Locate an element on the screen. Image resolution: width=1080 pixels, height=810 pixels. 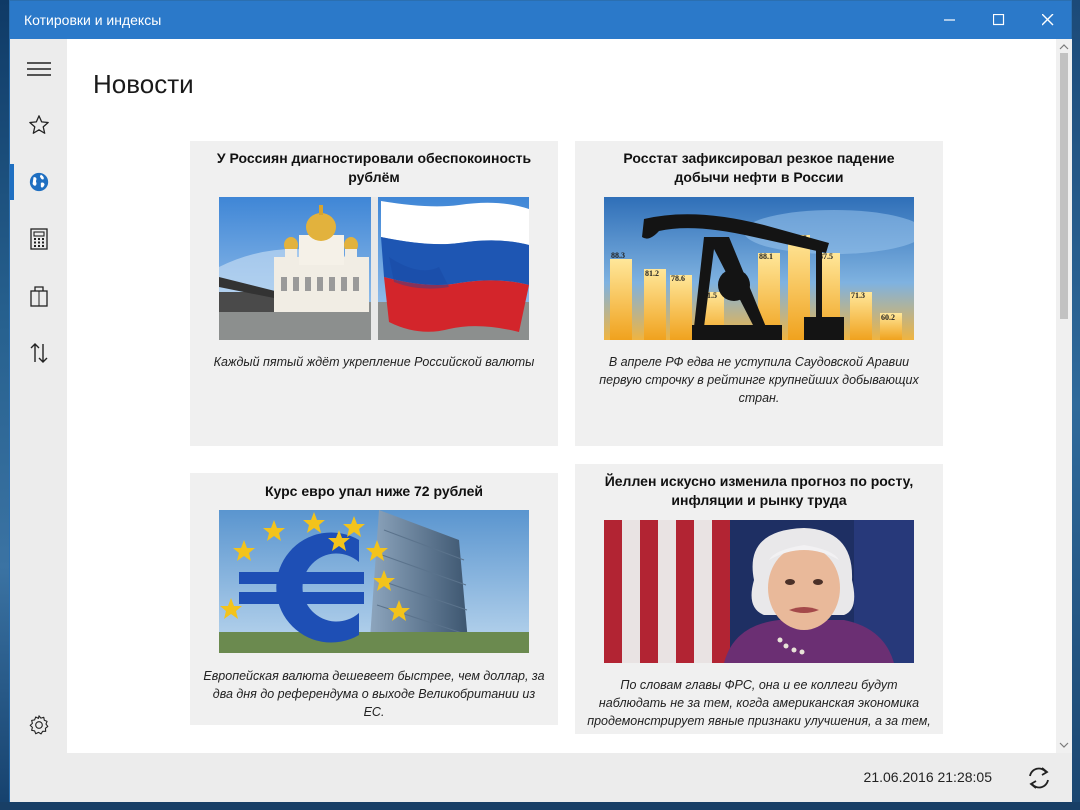
news-title: Курс евро упал ниже 72 рублей is located at coordinates (374, 491).